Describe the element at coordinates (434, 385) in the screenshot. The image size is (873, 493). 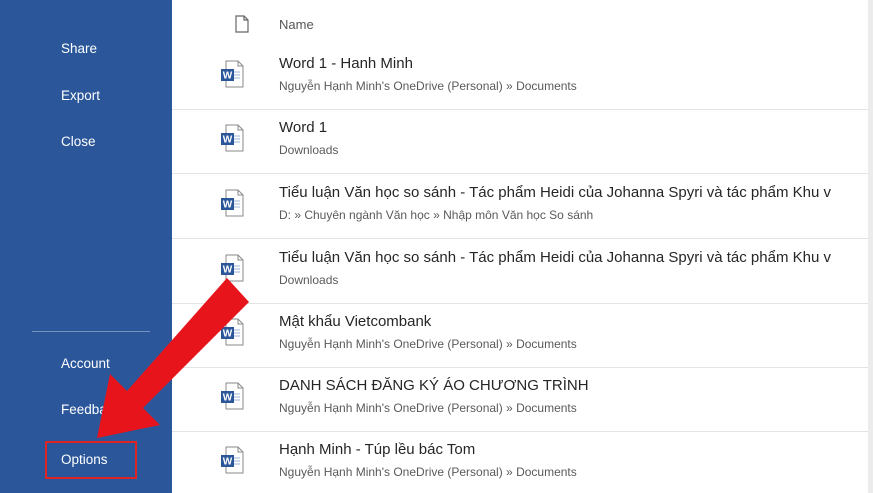
I see `file-name: DANH SÁCH ĐĂNG KÝ ÁO CHƯƠNG TRÌNH` at that location.